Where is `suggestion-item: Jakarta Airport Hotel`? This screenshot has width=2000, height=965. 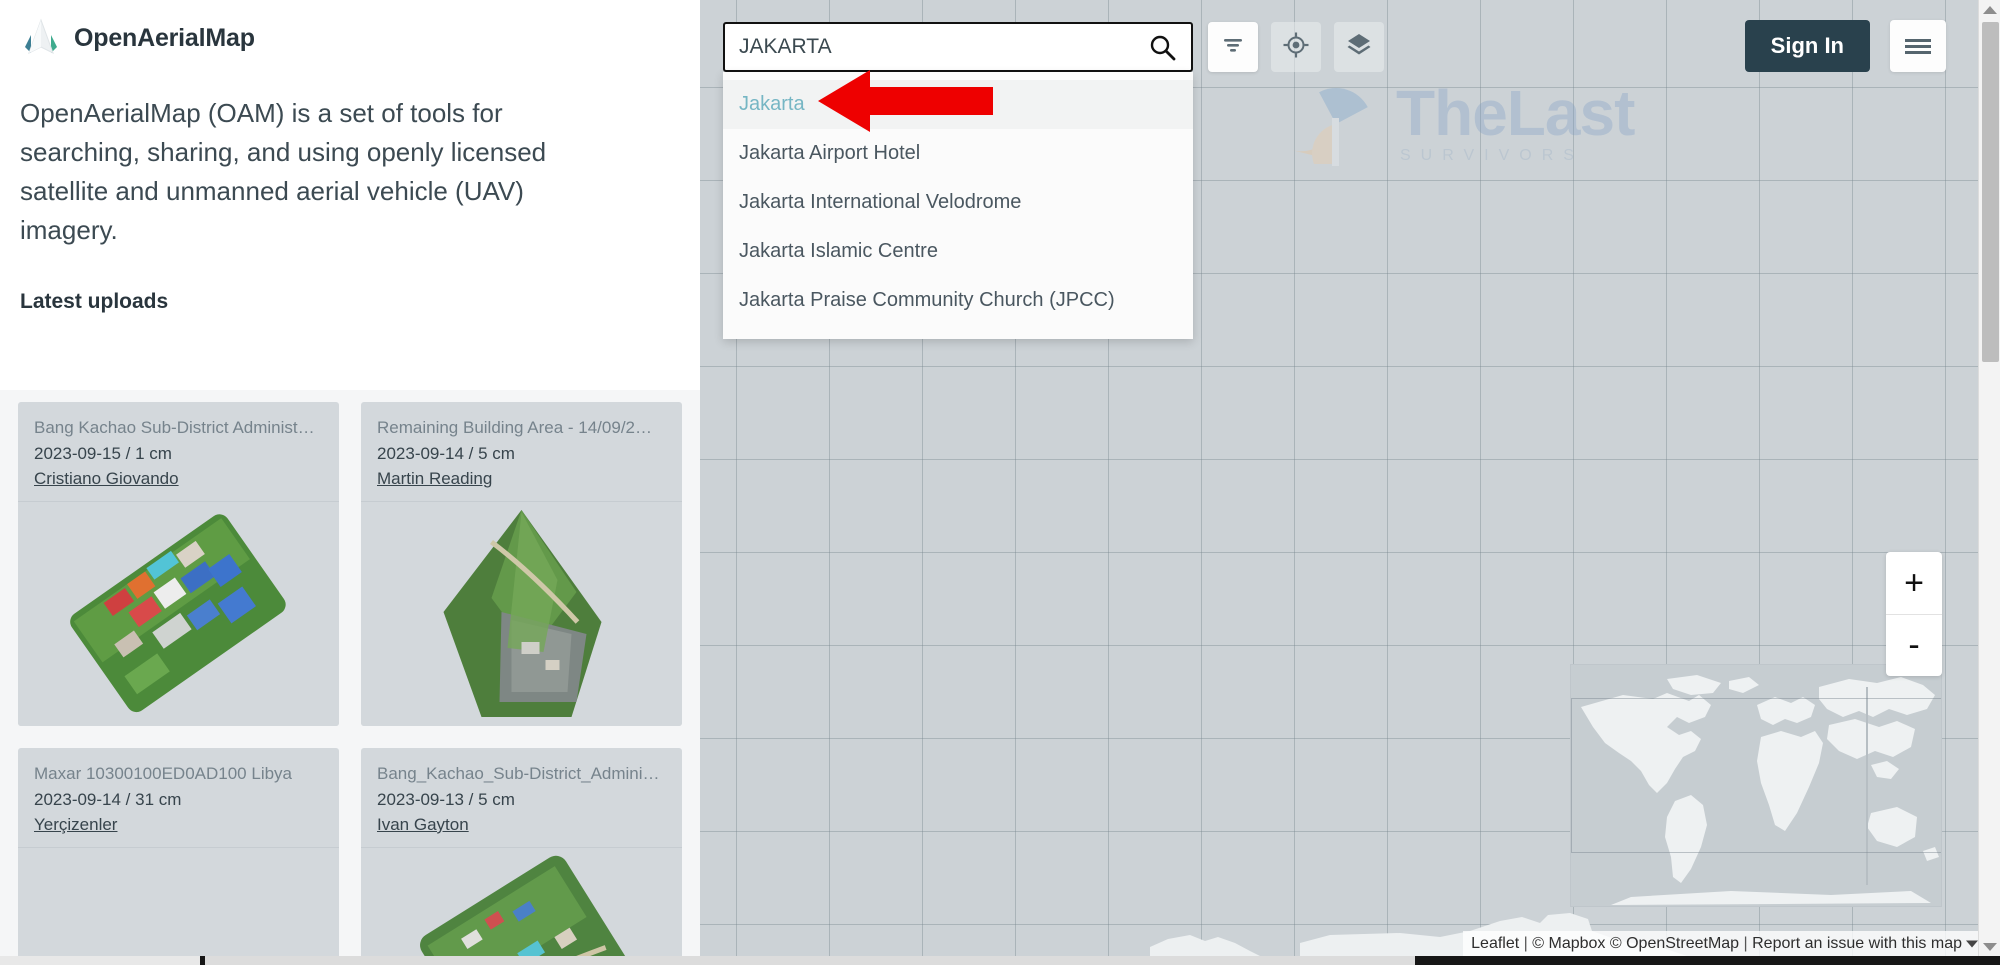 suggestion-item: Jakarta Airport Hotel is located at coordinates (958, 153).